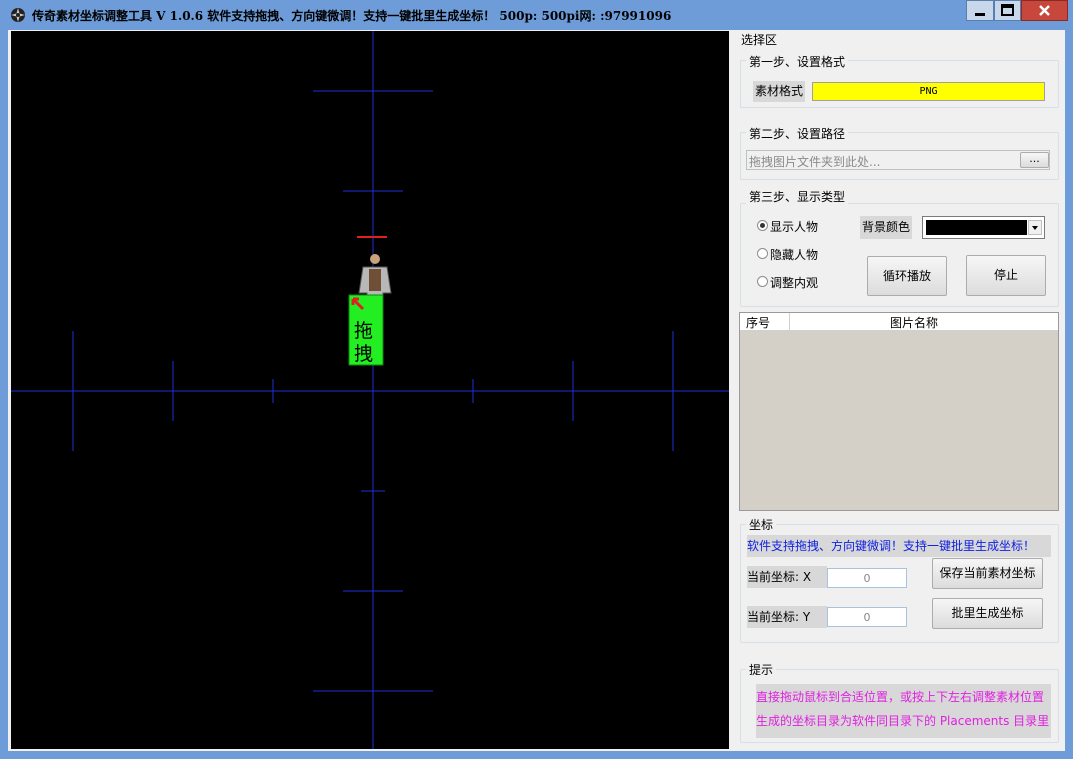 The image size is (1073, 759). Describe the element at coordinates (761, 669) in the screenshot. I see `tips-title: 提示` at that location.